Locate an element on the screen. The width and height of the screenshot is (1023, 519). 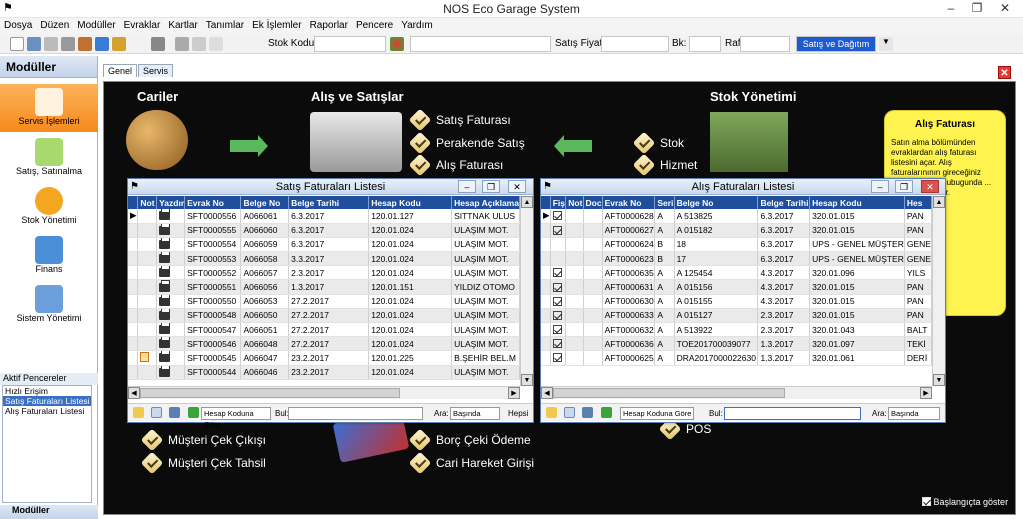
horizontal-scrollbar: ◀ ▶ is located at coordinates (736, 392).